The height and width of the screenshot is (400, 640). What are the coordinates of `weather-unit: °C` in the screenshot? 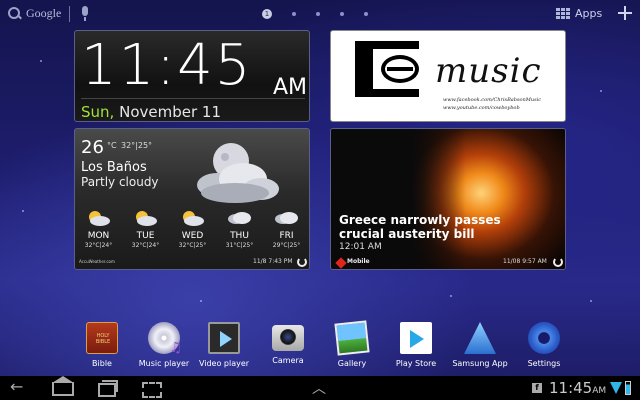 It's located at (112, 145).